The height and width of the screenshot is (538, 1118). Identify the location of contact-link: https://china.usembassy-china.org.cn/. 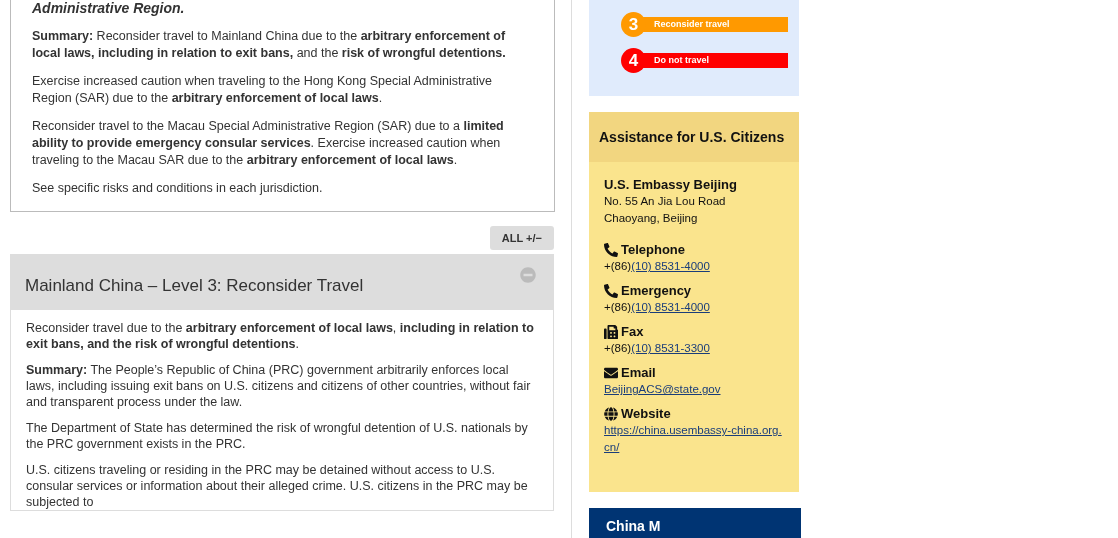
(694, 439).